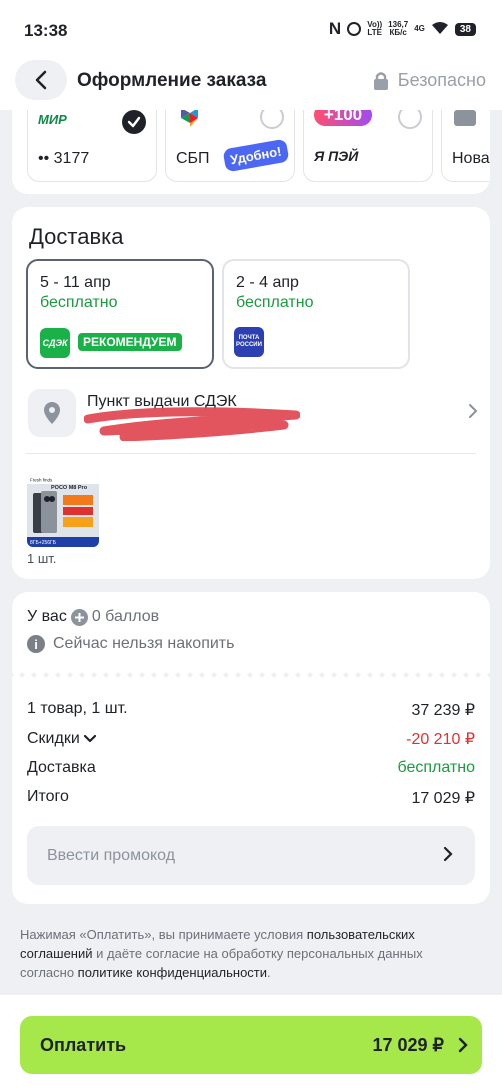 Image resolution: width=502 pixels, height=1090 pixels. I want to click on payment-method-sbp: СБП Удобно!, so click(230, 146).